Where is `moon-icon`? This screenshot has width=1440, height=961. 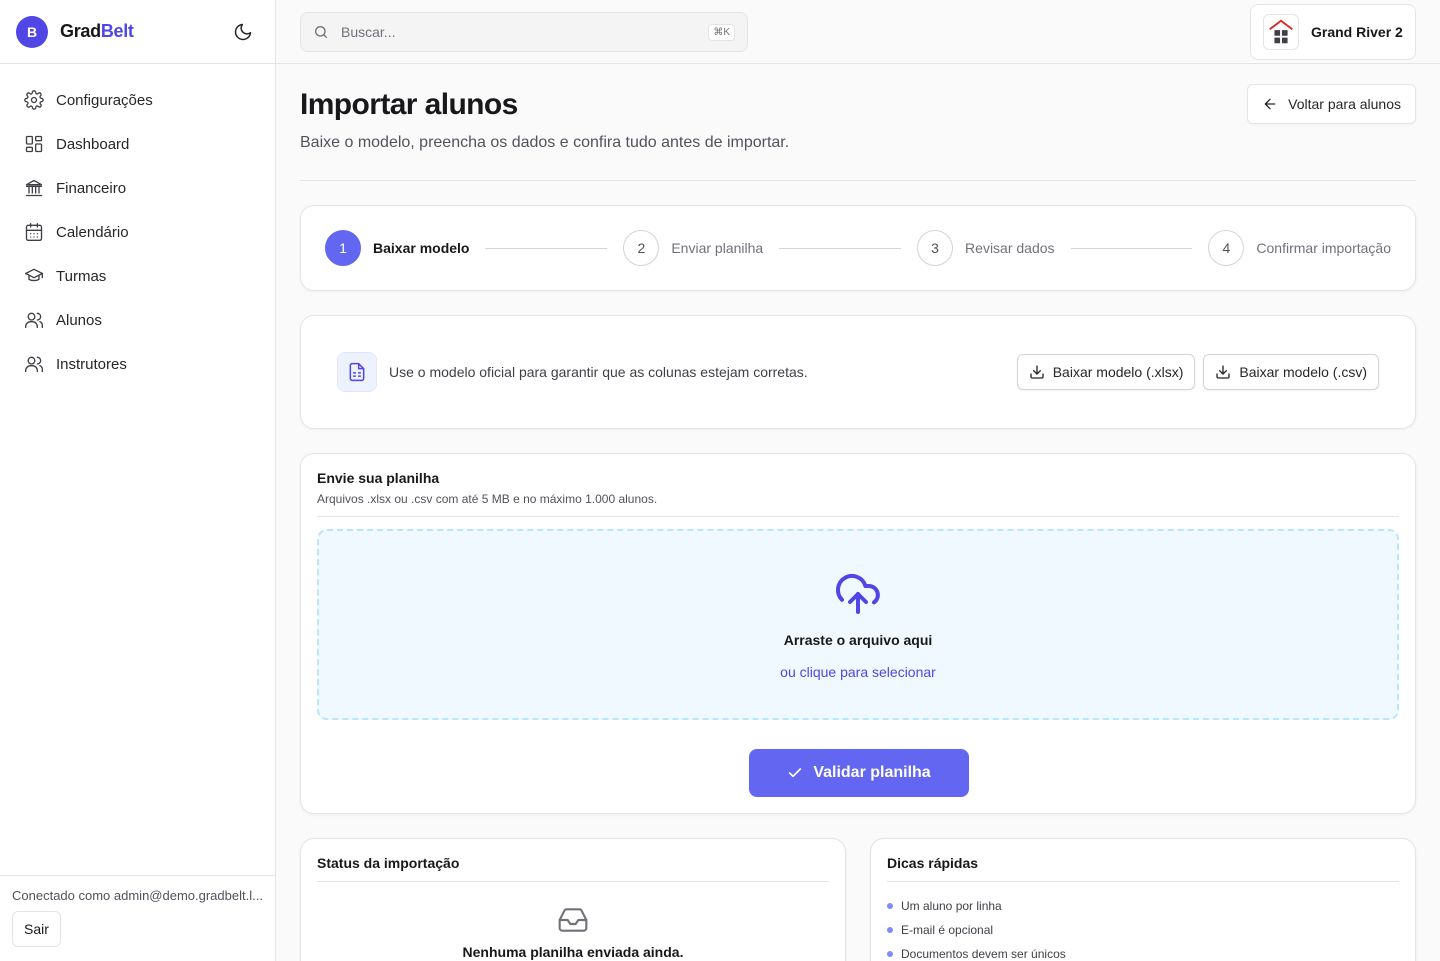 moon-icon is located at coordinates (243, 31).